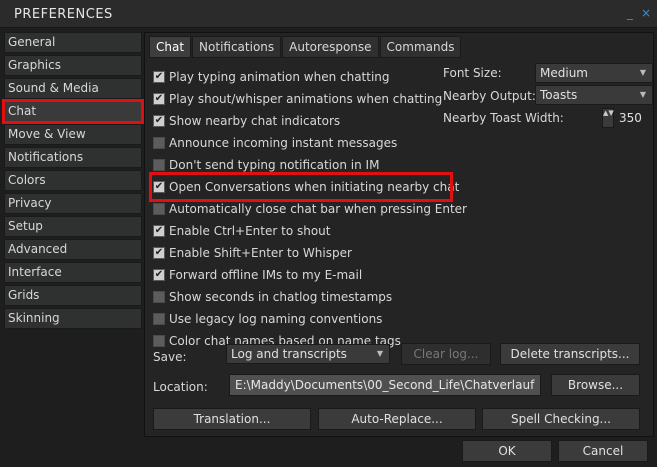 The image size is (657, 467). Describe the element at coordinates (237, 47) in the screenshot. I see `tab-notifications: Notifications` at that location.